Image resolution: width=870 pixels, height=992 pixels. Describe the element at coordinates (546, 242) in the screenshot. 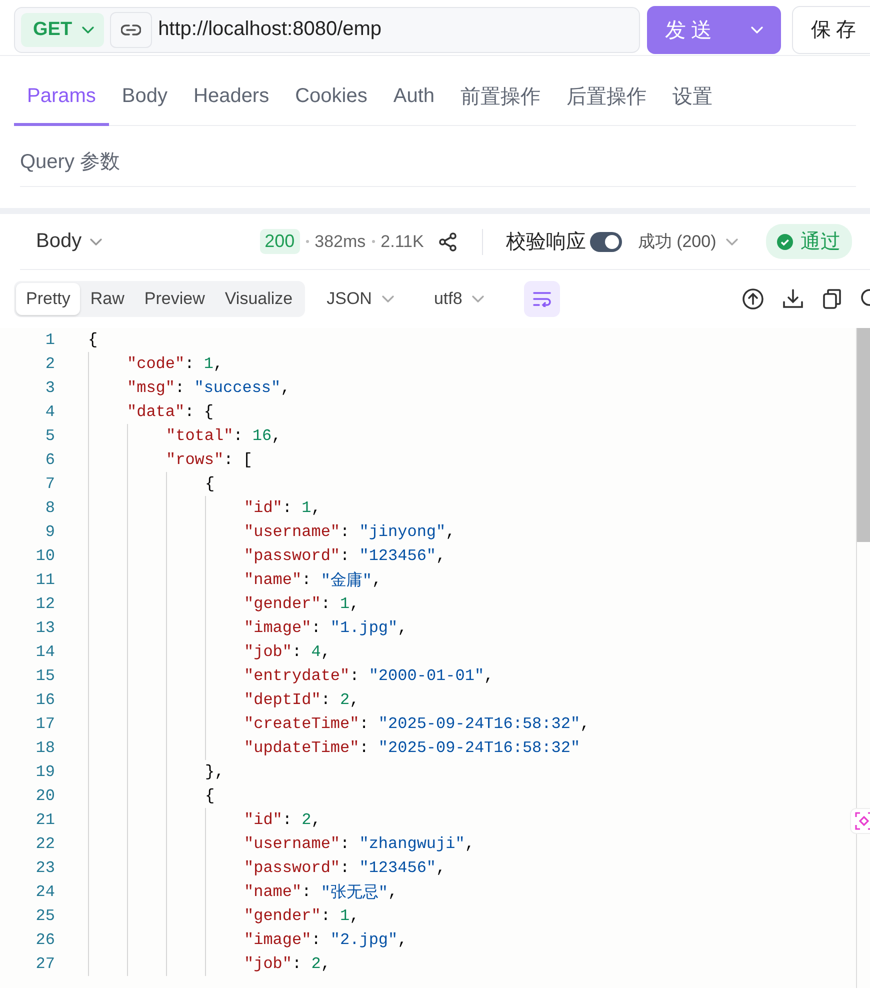

I see `validate-label: 校验响应` at that location.